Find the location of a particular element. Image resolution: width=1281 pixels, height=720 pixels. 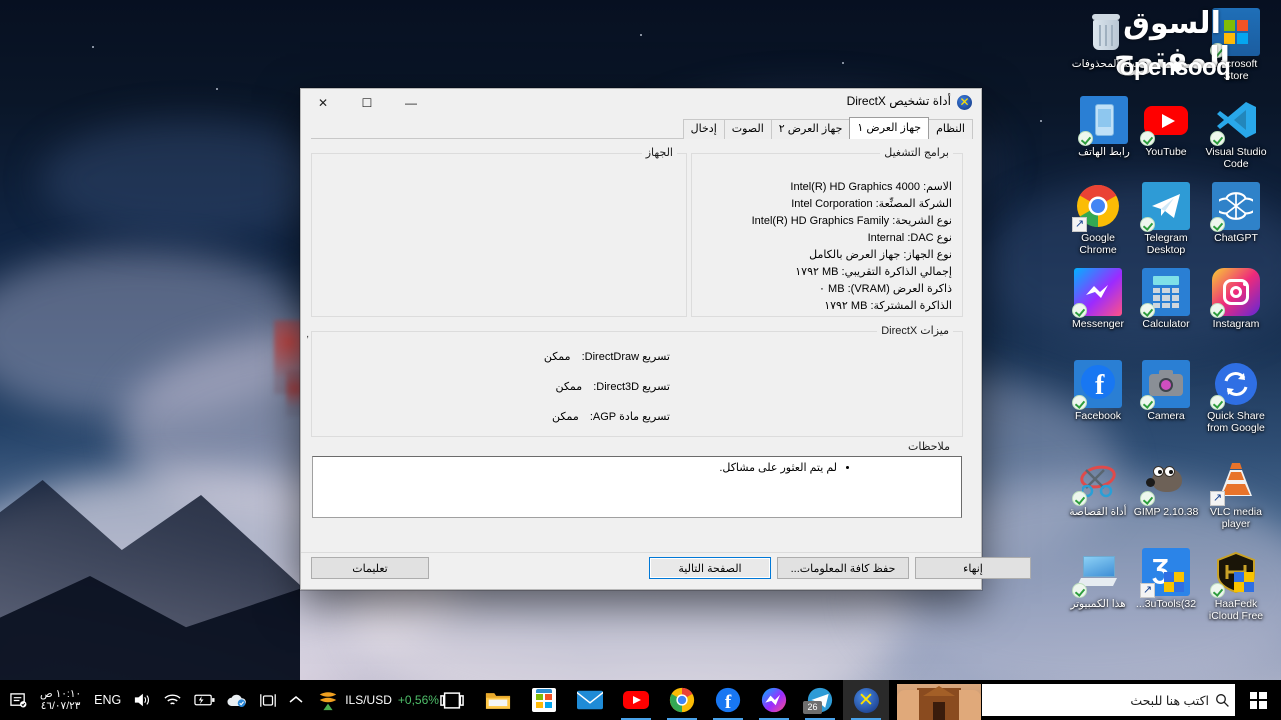

tab-display-2: جهاز العرض ٢ is located at coordinates (810, 129).